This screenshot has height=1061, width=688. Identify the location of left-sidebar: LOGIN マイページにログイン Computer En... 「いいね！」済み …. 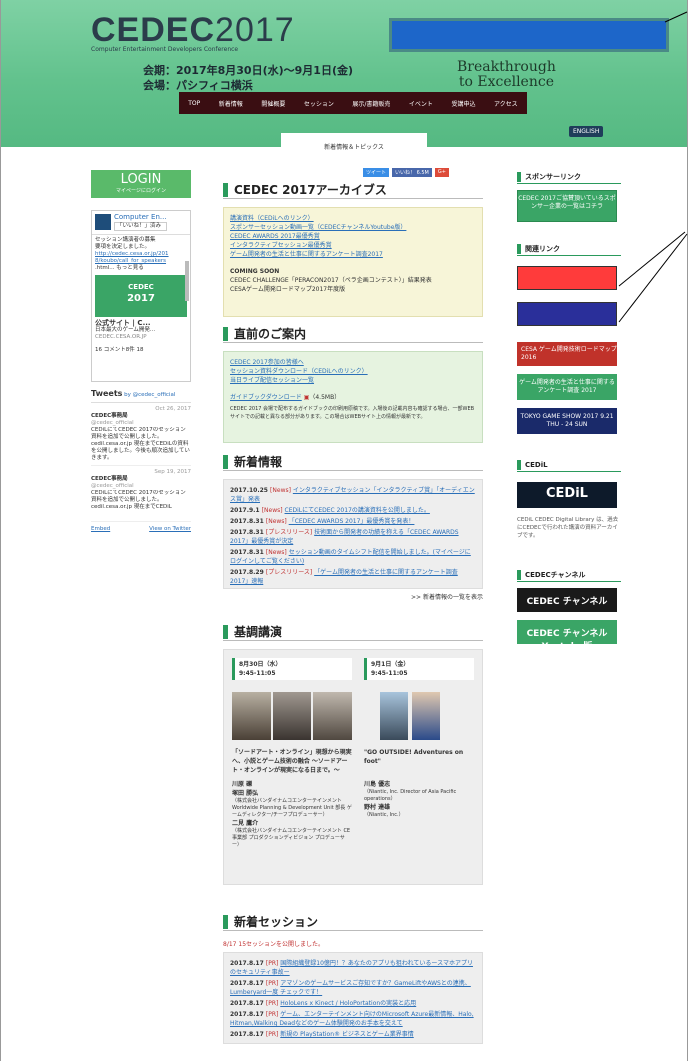
(141, 375).